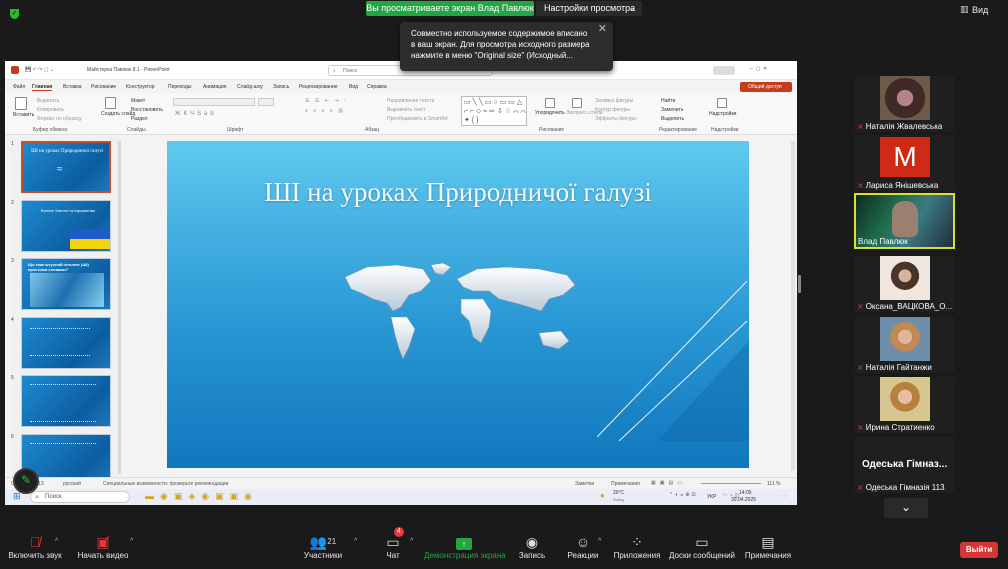 The height and width of the screenshot is (569, 1008). I want to click on reset-button: Восстановить, so click(147, 110).